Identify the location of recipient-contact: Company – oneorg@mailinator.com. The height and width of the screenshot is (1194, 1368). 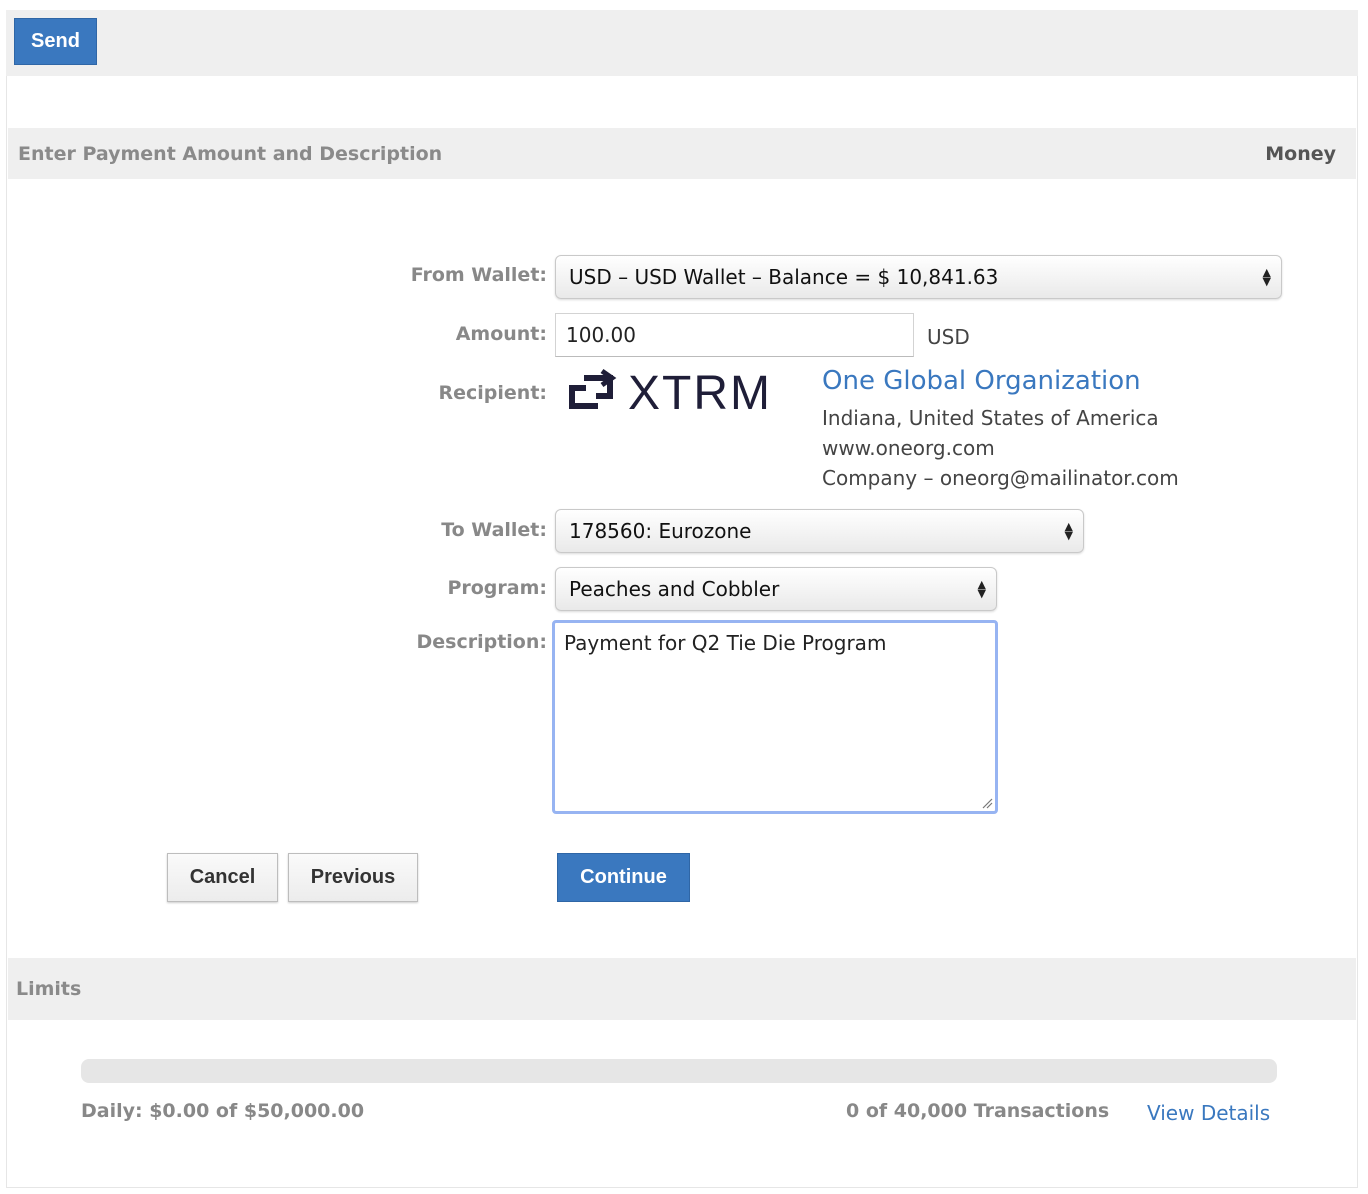
(1000, 478).